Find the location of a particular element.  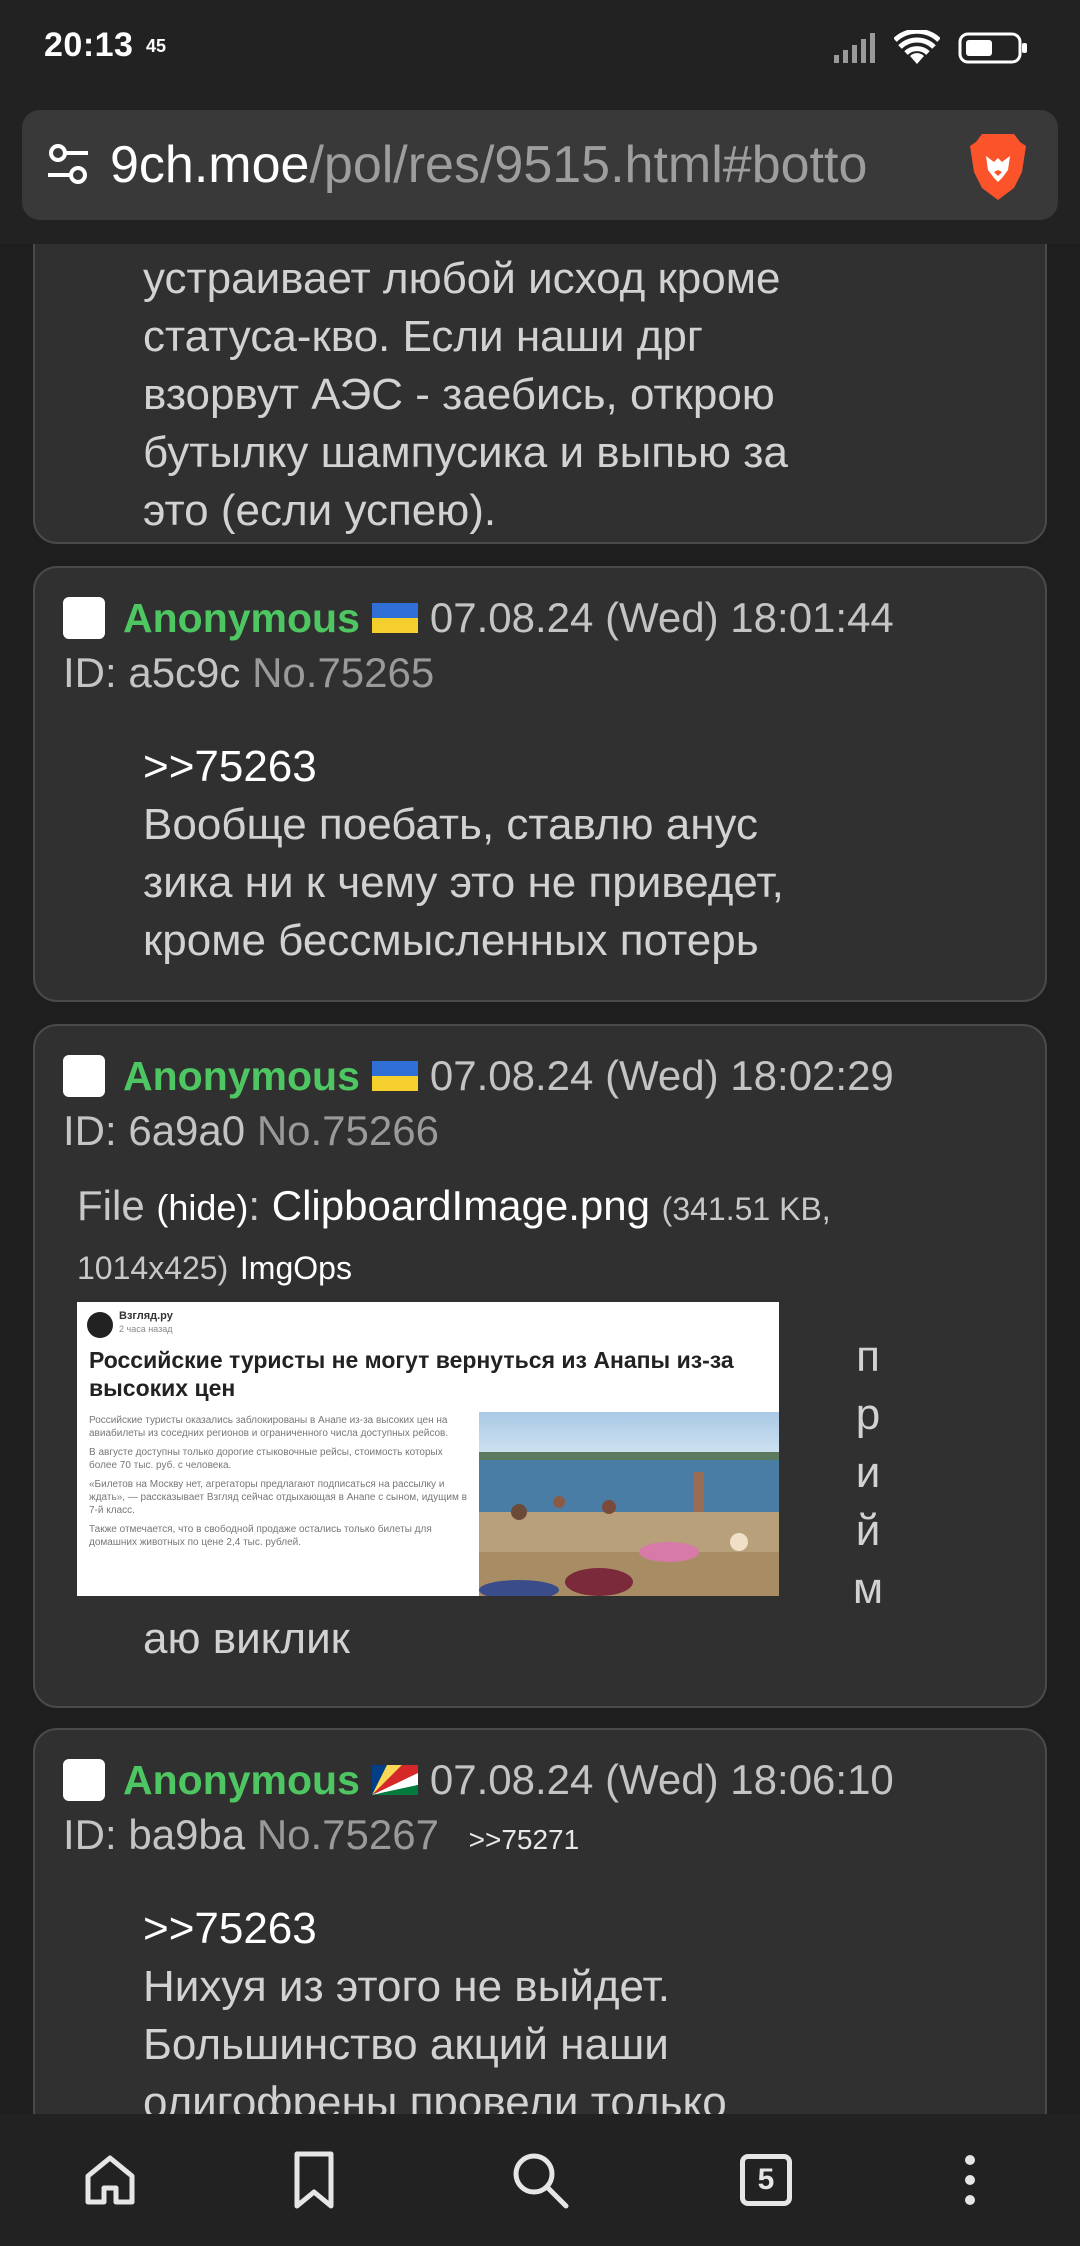

status-bar: 20:13 45 is located at coordinates (540, 48).